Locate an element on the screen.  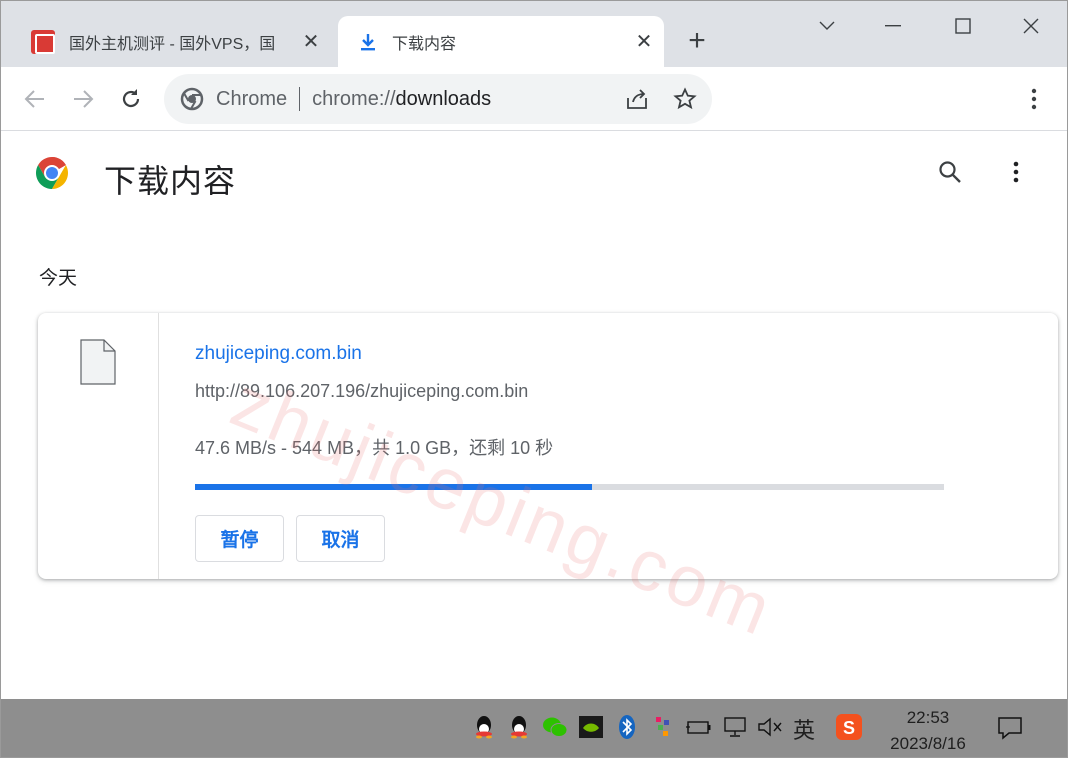
tab-title: 下载内容 is located at coordinates (424, 44).